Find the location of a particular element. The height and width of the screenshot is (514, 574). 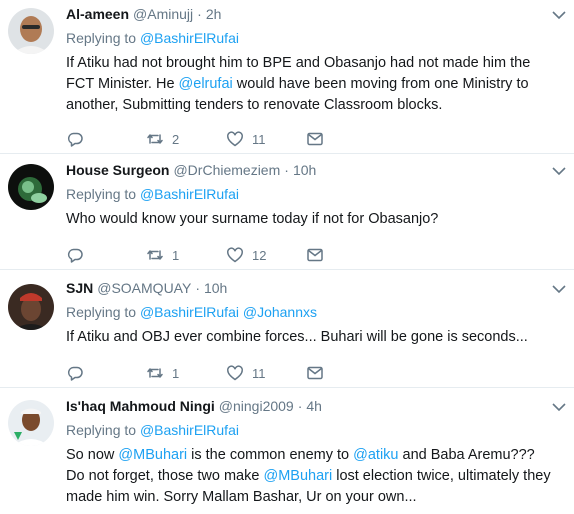

display-name: Is'haq Mahmoud Ningi is located at coordinates (140, 406).